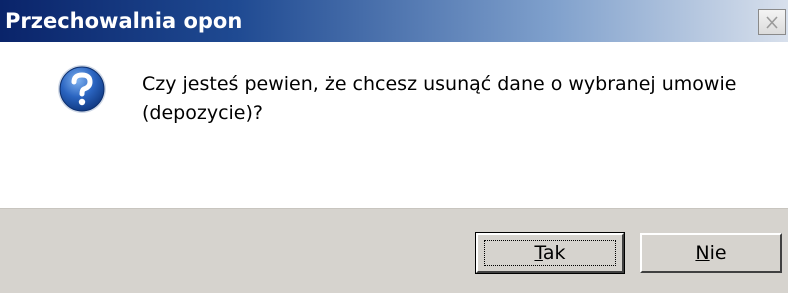 The height and width of the screenshot is (293, 798). I want to click on question-icon, so click(82, 89).